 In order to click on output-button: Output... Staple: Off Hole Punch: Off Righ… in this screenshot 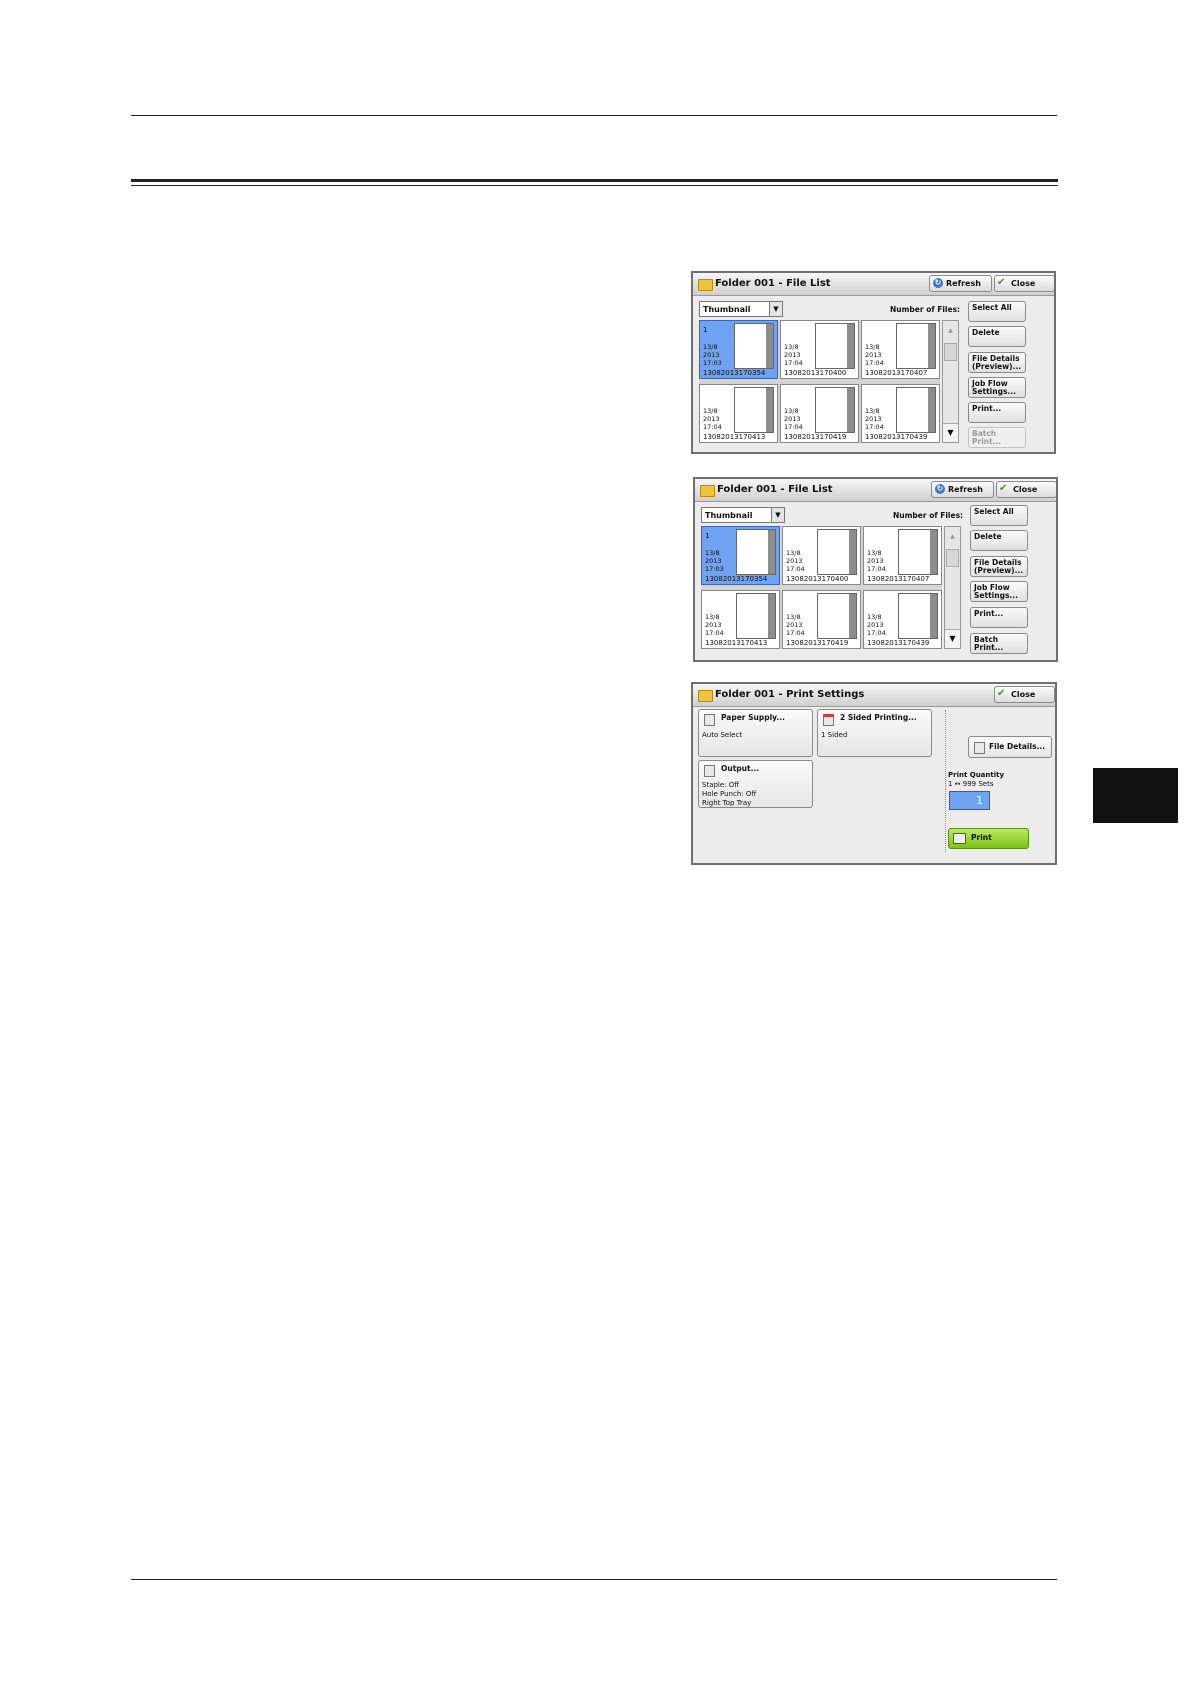, I will do `click(755, 784)`.